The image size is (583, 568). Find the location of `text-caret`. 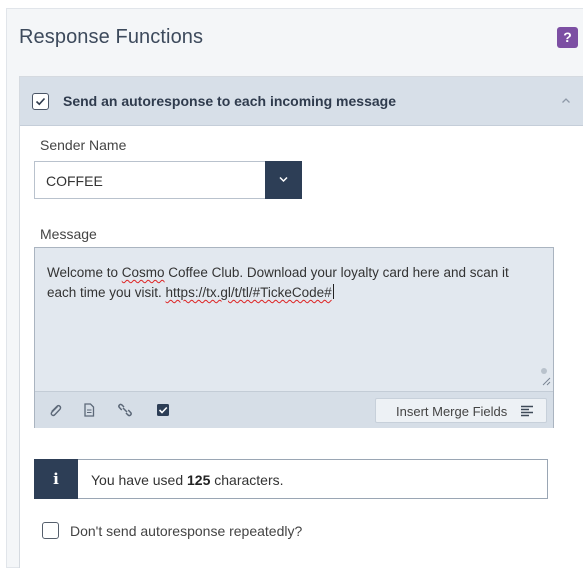

text-caret is located at coordinates (333, 291).